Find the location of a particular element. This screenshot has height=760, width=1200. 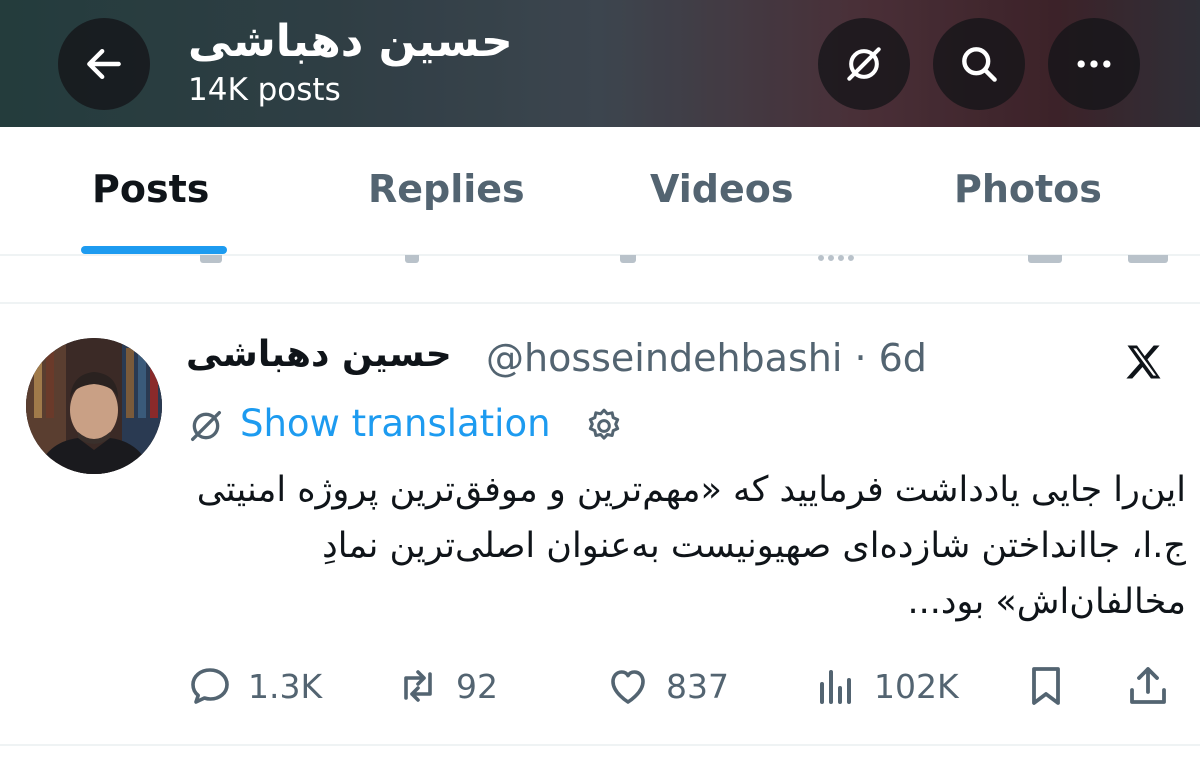

back-arrow-icon is located at coordinates (104, 64).